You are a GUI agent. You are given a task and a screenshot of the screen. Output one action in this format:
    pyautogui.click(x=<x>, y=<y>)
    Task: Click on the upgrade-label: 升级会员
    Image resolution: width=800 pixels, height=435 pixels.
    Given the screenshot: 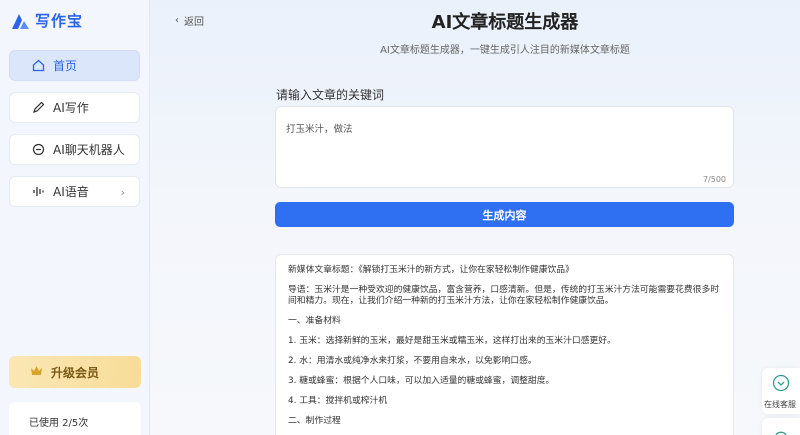 What is the action you would take?
    pyautogui.click(x=75, y=372)
    